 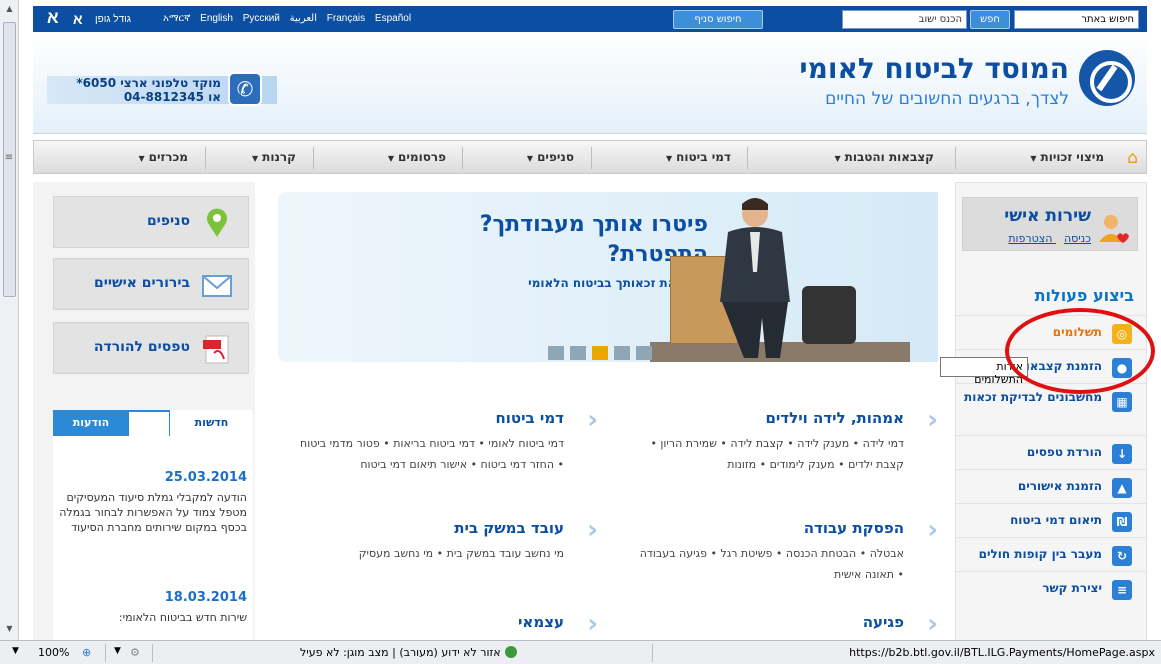 What do you see at coordinates (990, 19) in the screenshot?
I see `search-button: חפש` at bounding box center [990, 19].